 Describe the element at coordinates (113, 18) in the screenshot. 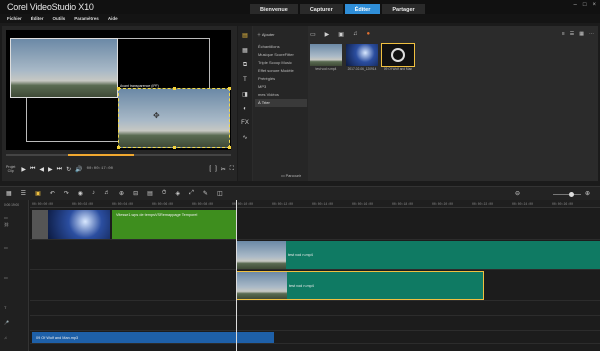

I see `menu-help: Aide` at that location.